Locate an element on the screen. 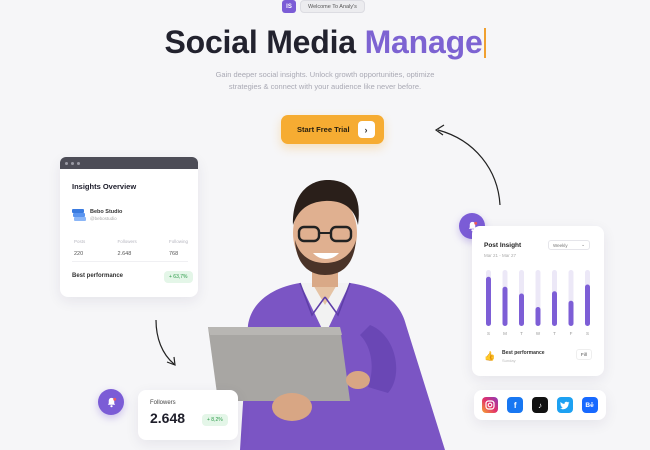  growth-badge: + 63,7% is located at coordinates (178, 277).